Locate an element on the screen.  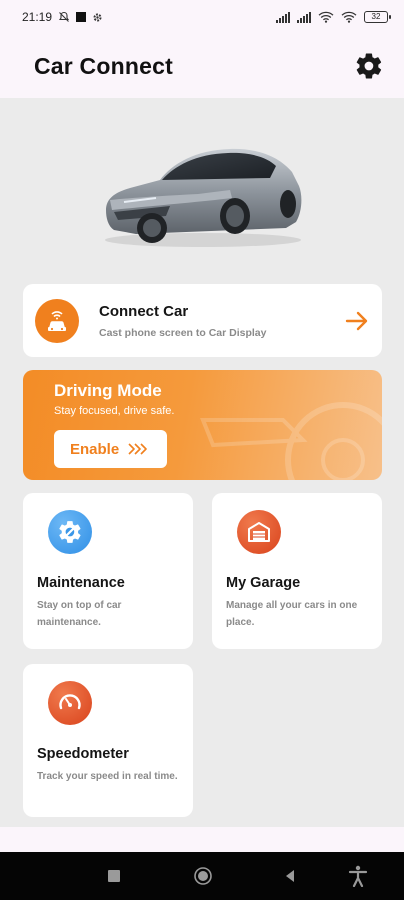
maintenance-description: Stay on top of car maintenance. is located at coordinates (79, 614).